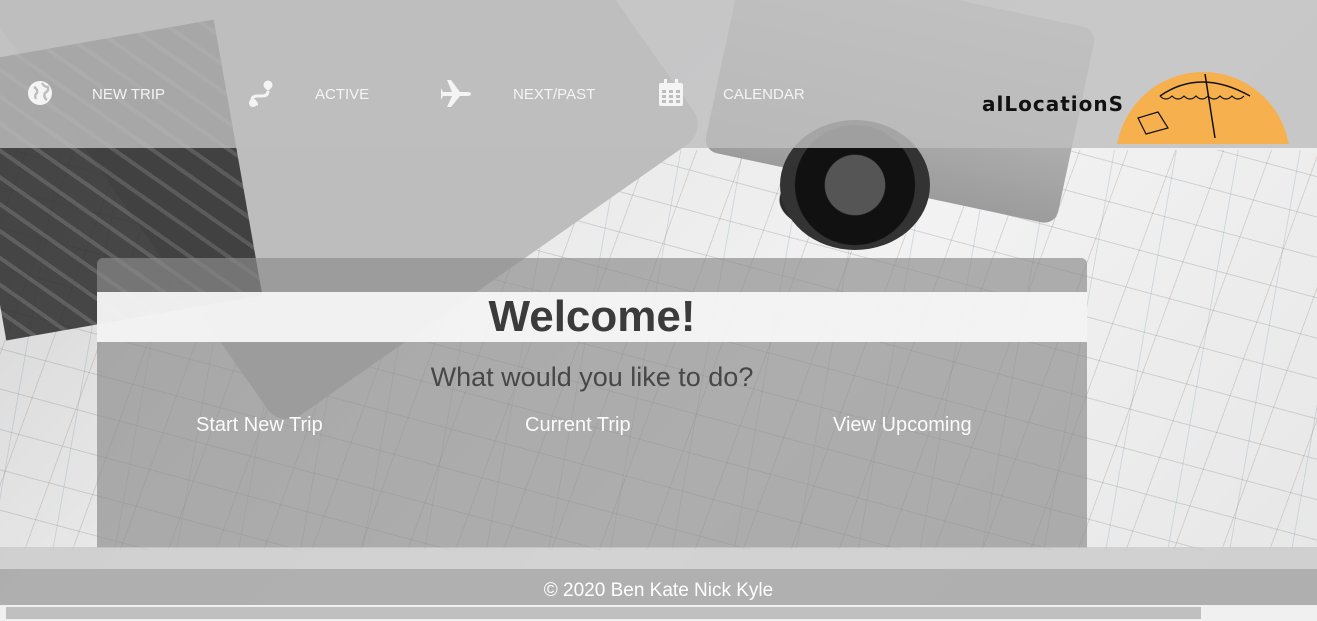 Image resolution: width=1317 pixels, height=621 pixels. I want to click on nav-new-trip-label: NEW TRIP, so click(129, 94).